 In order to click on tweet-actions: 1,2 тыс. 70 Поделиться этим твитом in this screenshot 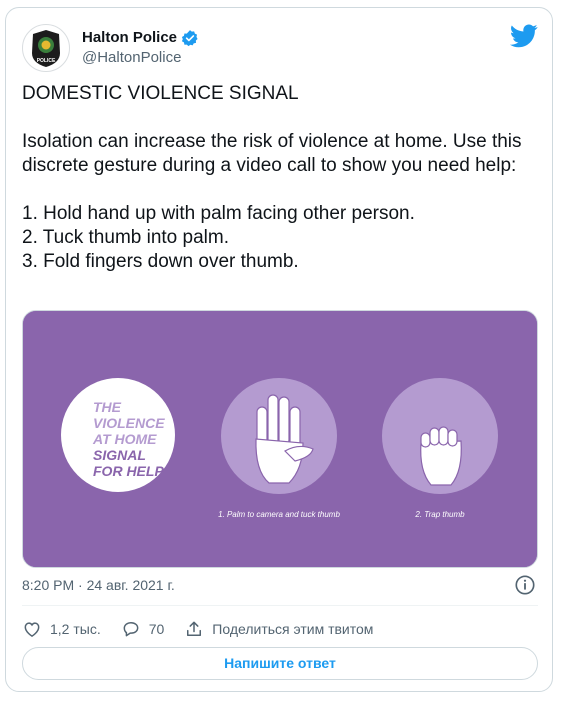, I will do `click(207, 629)`.